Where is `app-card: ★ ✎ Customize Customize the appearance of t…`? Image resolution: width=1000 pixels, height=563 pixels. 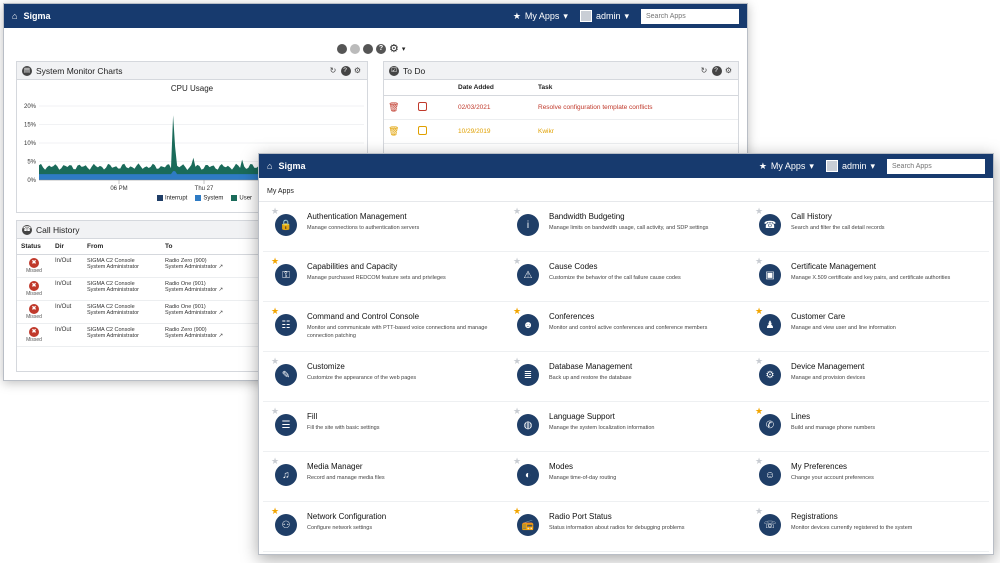
app-card: ★ ✎ Customize Customize the appearance of t… is located at coordinates (384, 377).